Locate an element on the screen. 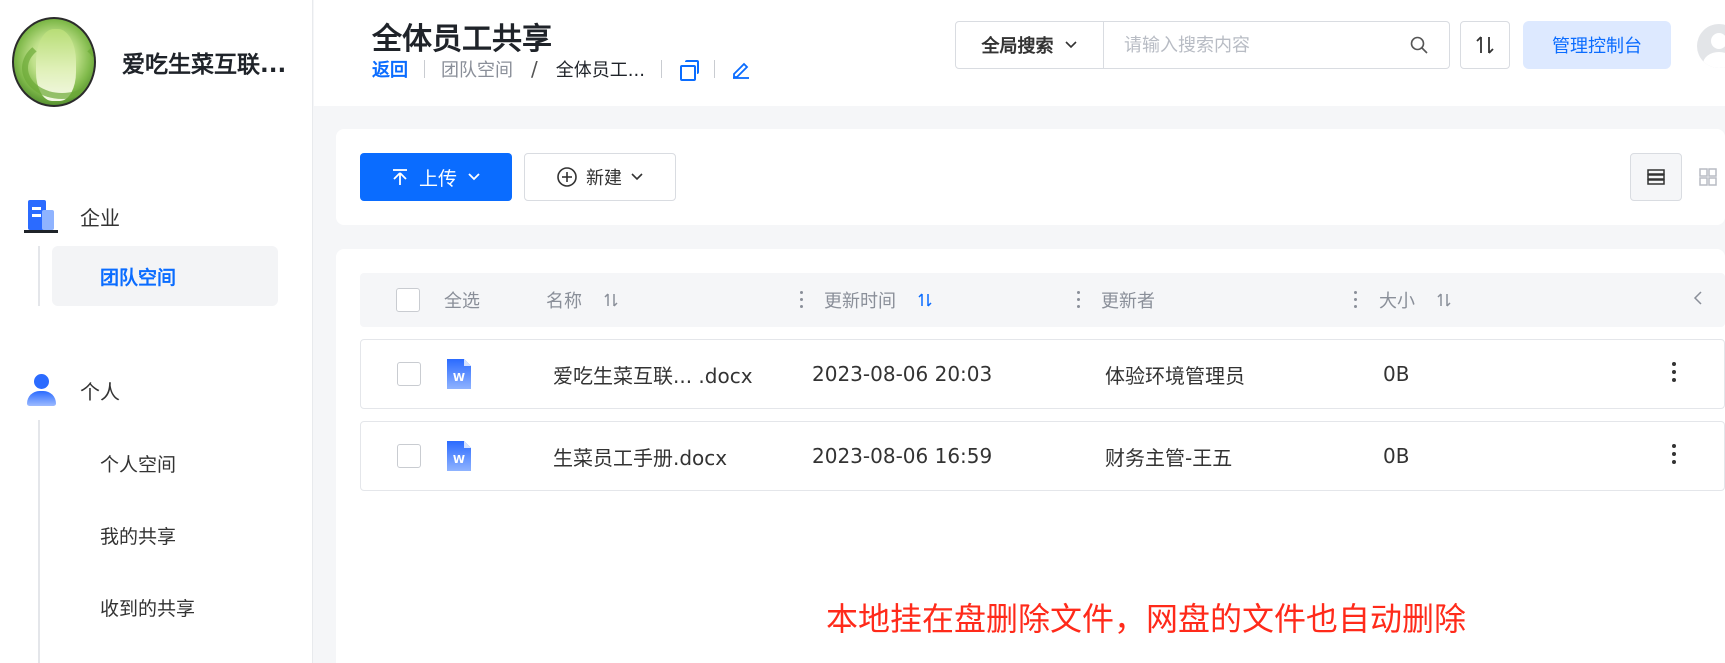 This screenshot has height=663, width=1725. upload-label: 上传 is located at coordinates (437, 178).